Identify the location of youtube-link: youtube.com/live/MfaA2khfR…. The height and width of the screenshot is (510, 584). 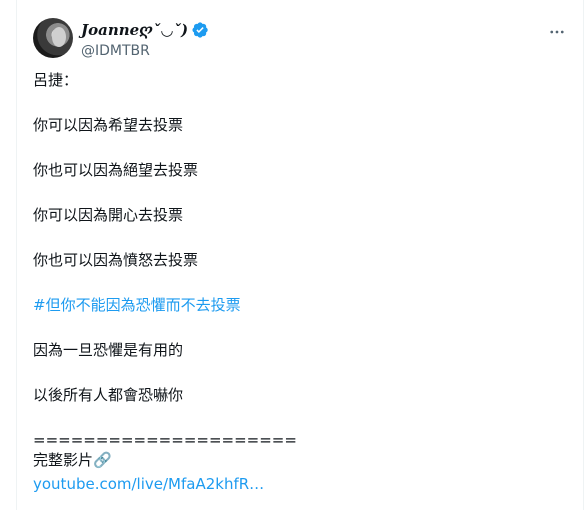
(148, 484).